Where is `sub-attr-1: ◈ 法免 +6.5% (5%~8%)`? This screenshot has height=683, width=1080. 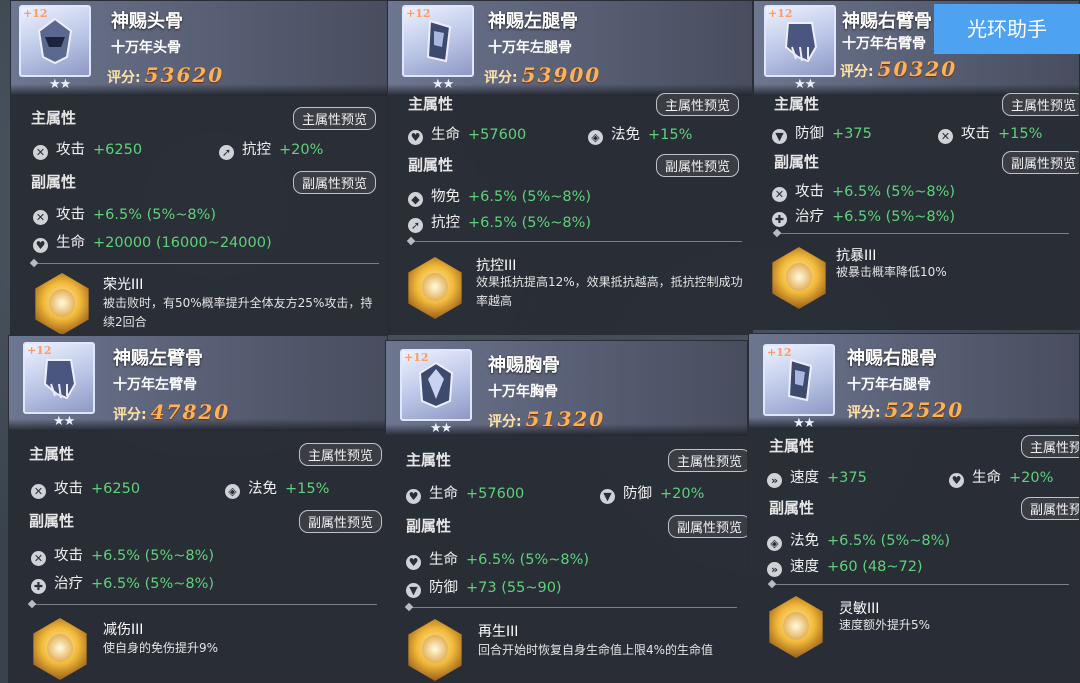 sub-attr-1: ◈ 法免 +6.5% (5%~8%) is located at coordinates (858, 540).